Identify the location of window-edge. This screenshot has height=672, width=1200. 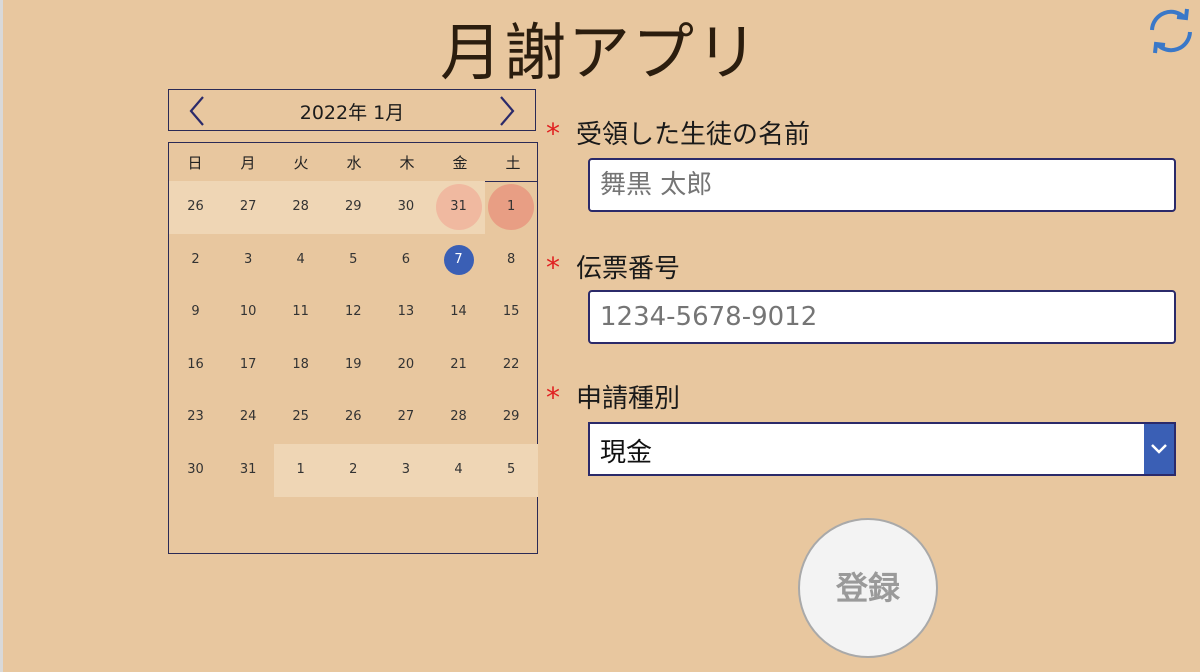
(1, 336).